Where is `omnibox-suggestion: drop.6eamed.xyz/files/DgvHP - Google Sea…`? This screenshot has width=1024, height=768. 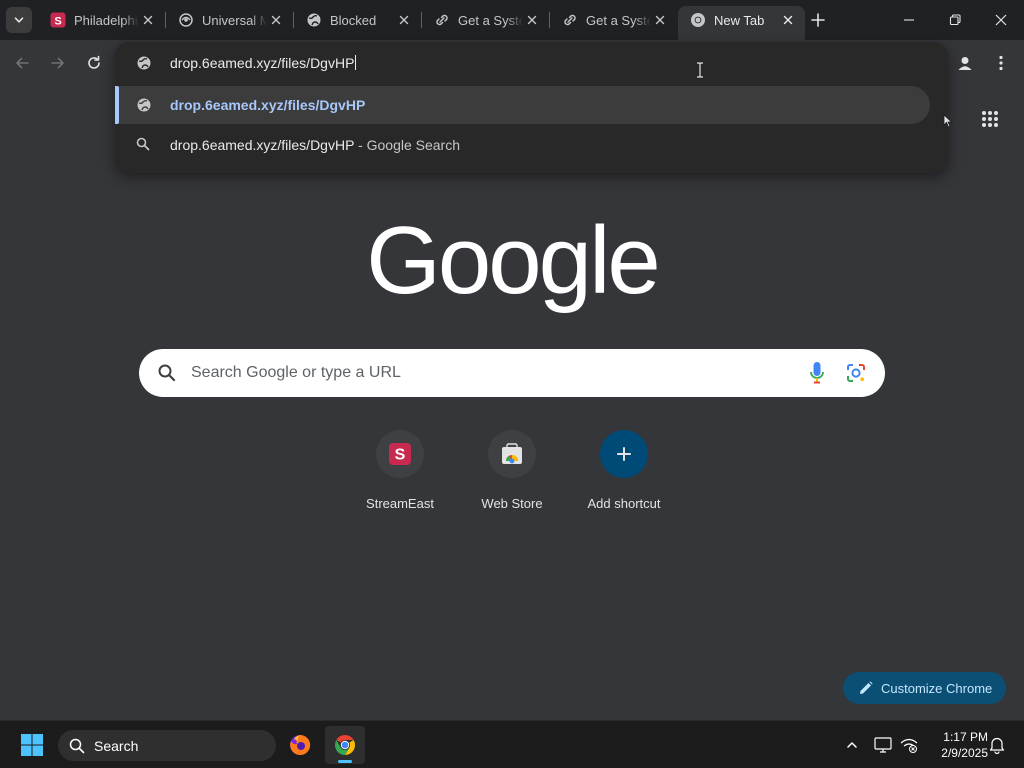 omnibox-suggestion: drop.6eamed.xyz/files/DgvHP - Google Sea… is located at coordinates (522, 145).